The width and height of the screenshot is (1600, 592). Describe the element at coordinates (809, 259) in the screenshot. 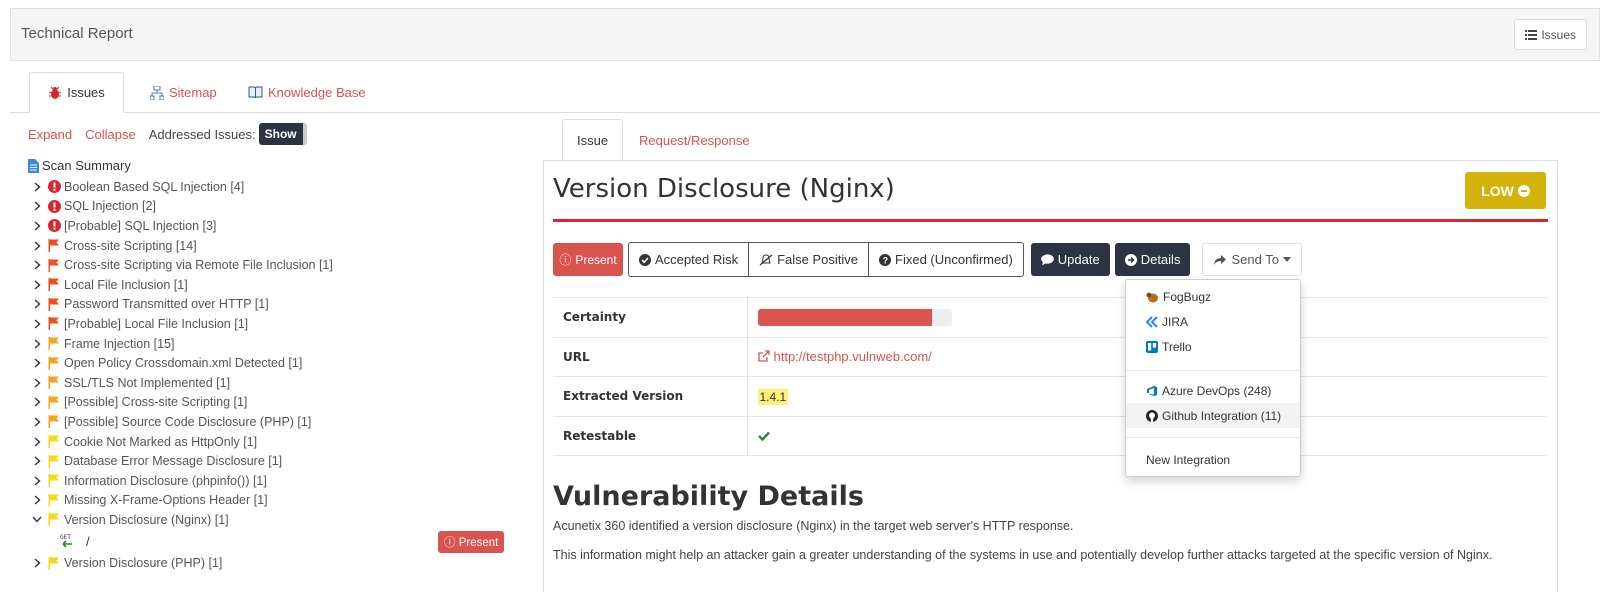

I see `false-positive-button: False Positive` at that location.